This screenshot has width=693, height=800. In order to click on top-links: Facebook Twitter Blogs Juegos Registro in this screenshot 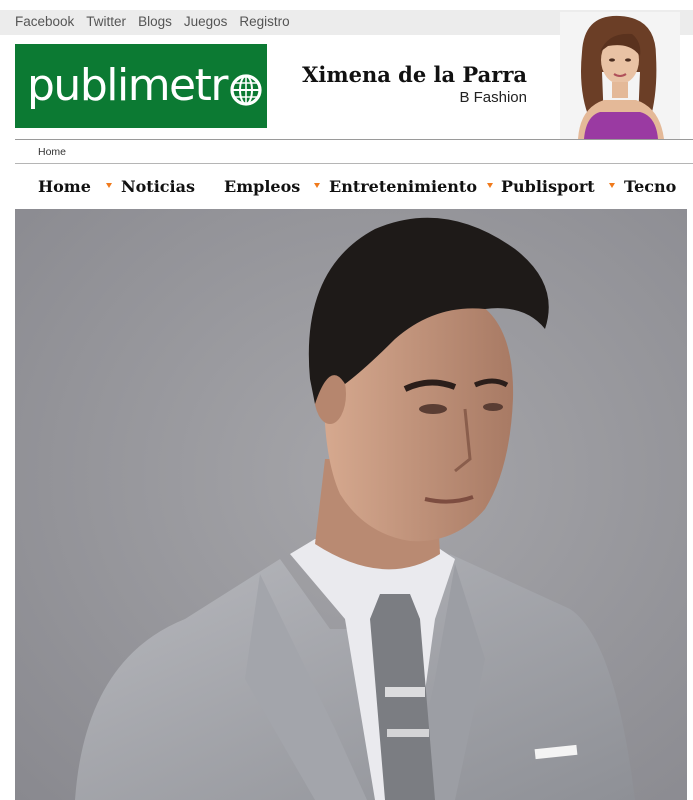, I will do `click(152, 21)`.